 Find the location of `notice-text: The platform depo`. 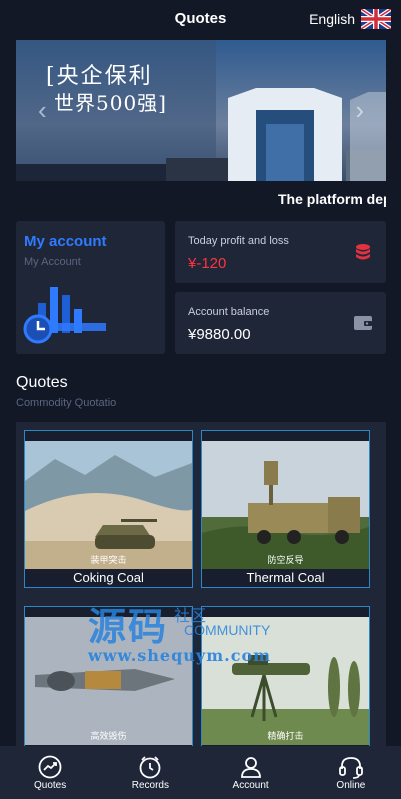

notice-text: The platform depo is located at coordinates (332, 199).